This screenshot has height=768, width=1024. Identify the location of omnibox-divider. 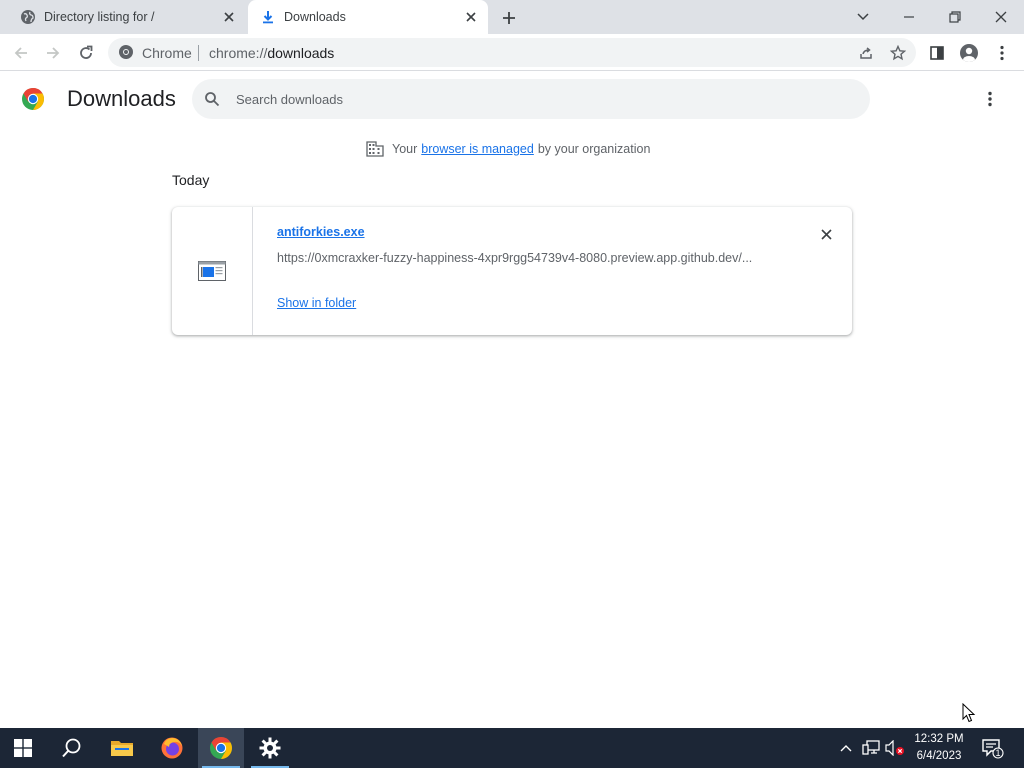
(198, 53).